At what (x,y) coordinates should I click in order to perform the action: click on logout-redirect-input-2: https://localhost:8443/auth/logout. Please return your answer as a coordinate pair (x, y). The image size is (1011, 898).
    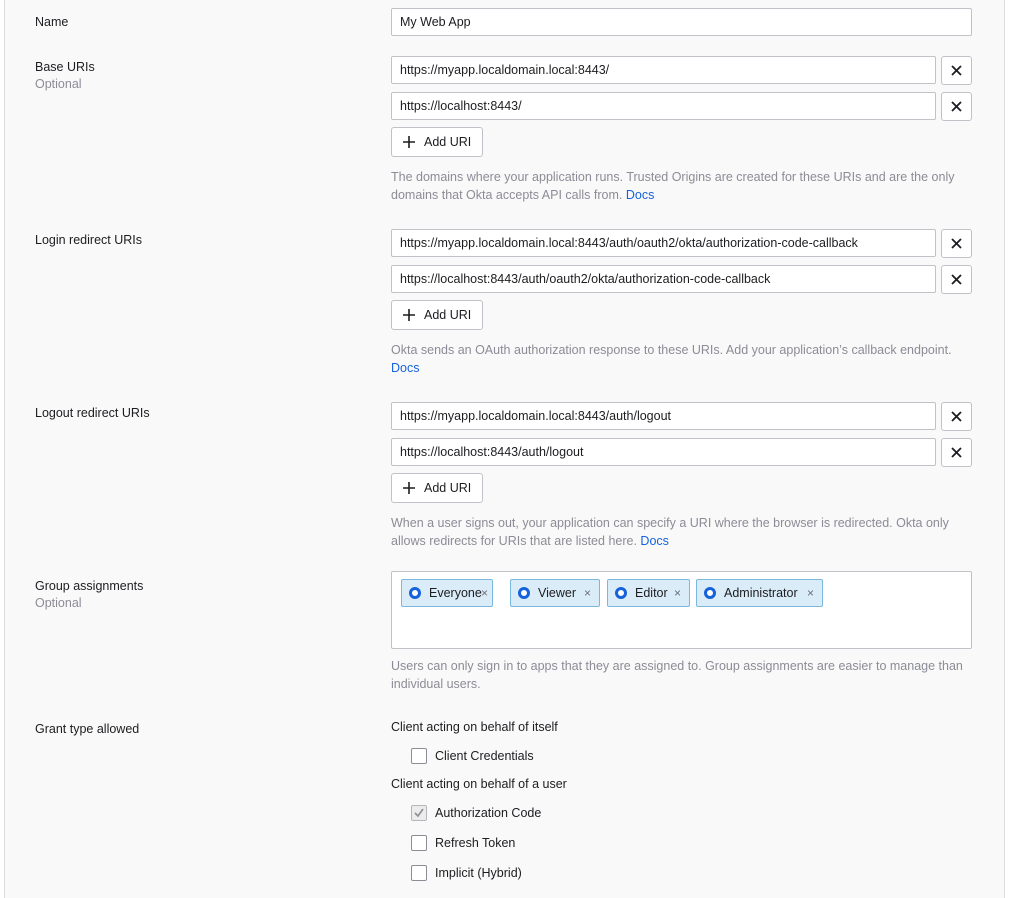
    Looking at the image, I should click on (663, 452).